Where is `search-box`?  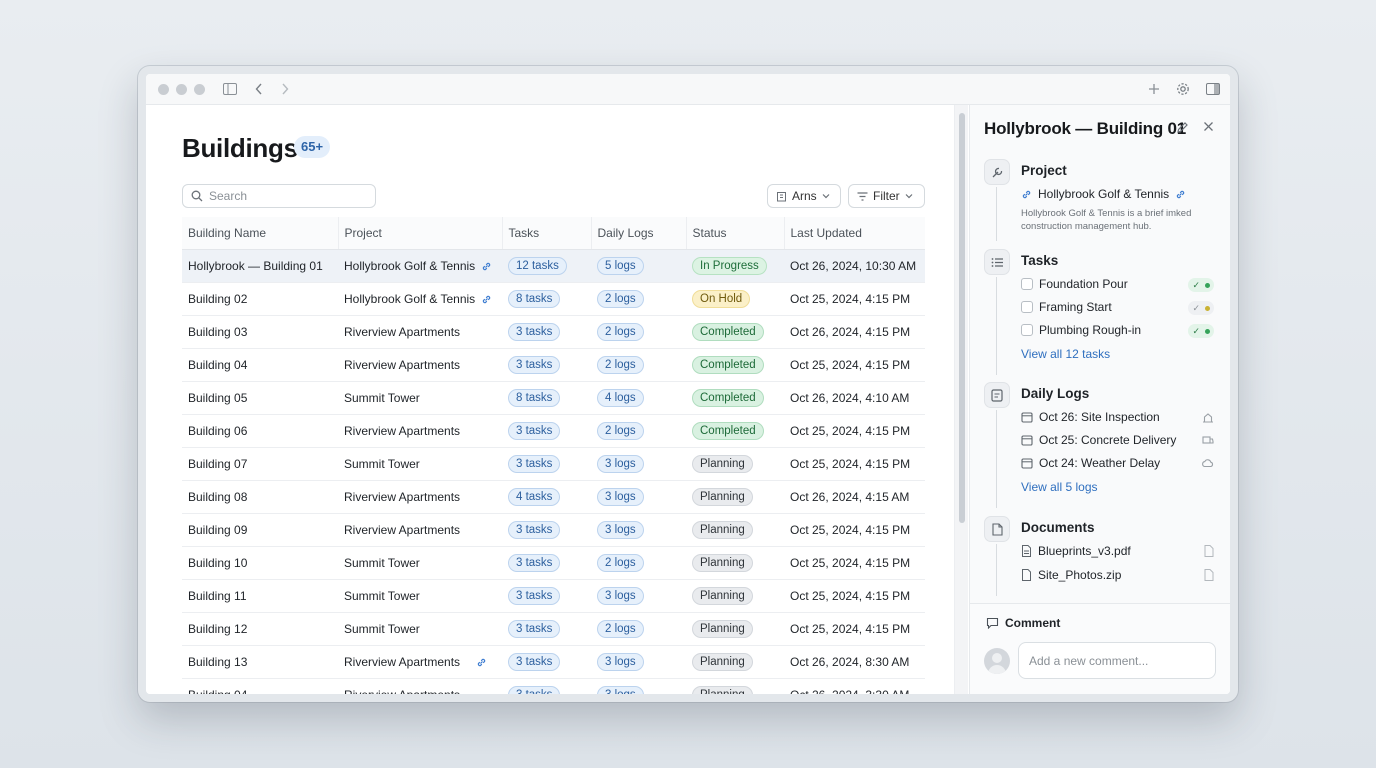 search-box is located at coordinates (279, 196).